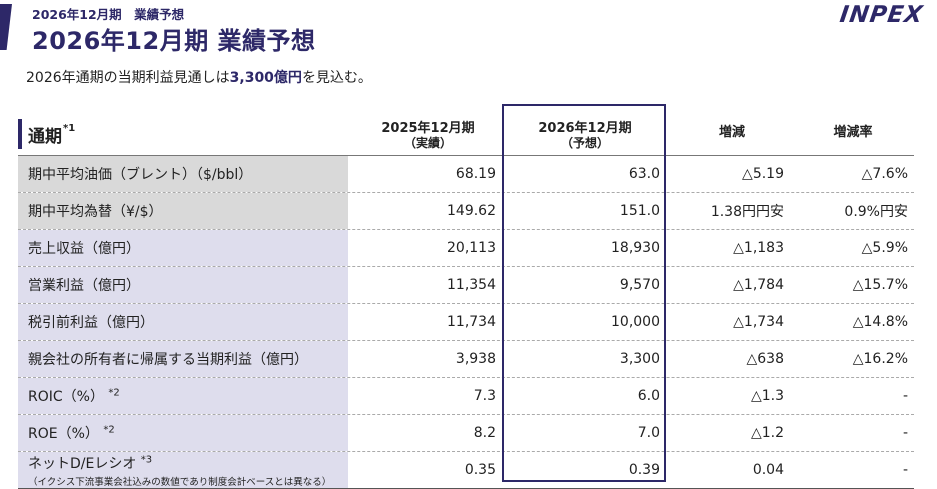 The image size is (937, 489). Describe the element at coordinates (146, 459) in the screenshot. I see `row-note-mark: *3` at that location.